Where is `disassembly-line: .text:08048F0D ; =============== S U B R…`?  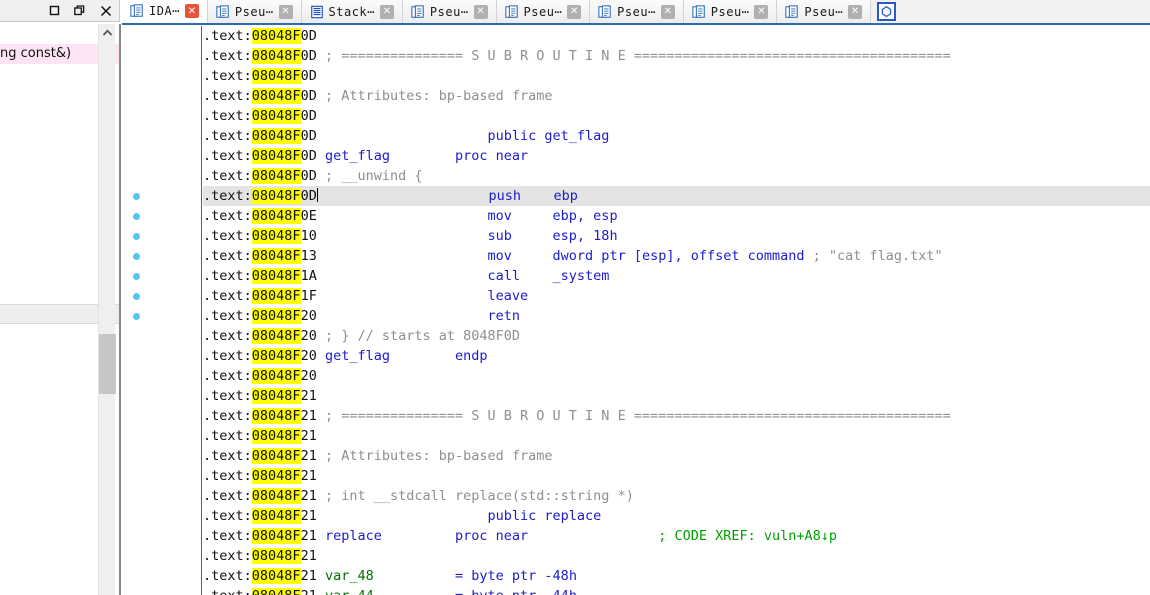
disassembly-line: .text:08048F0D ; =============== S U B R… is located at coordinates (676, 56).